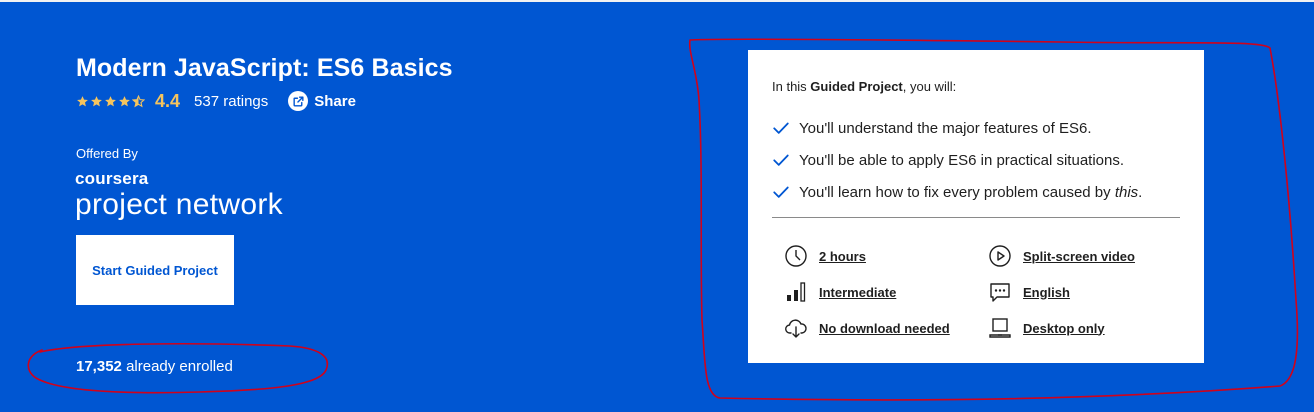 This screenshot has width=1314, height=412. What do you see at coordinates (796, 256) in the screenshot?
I see `clock-icon` at bounding box center [796, 256].